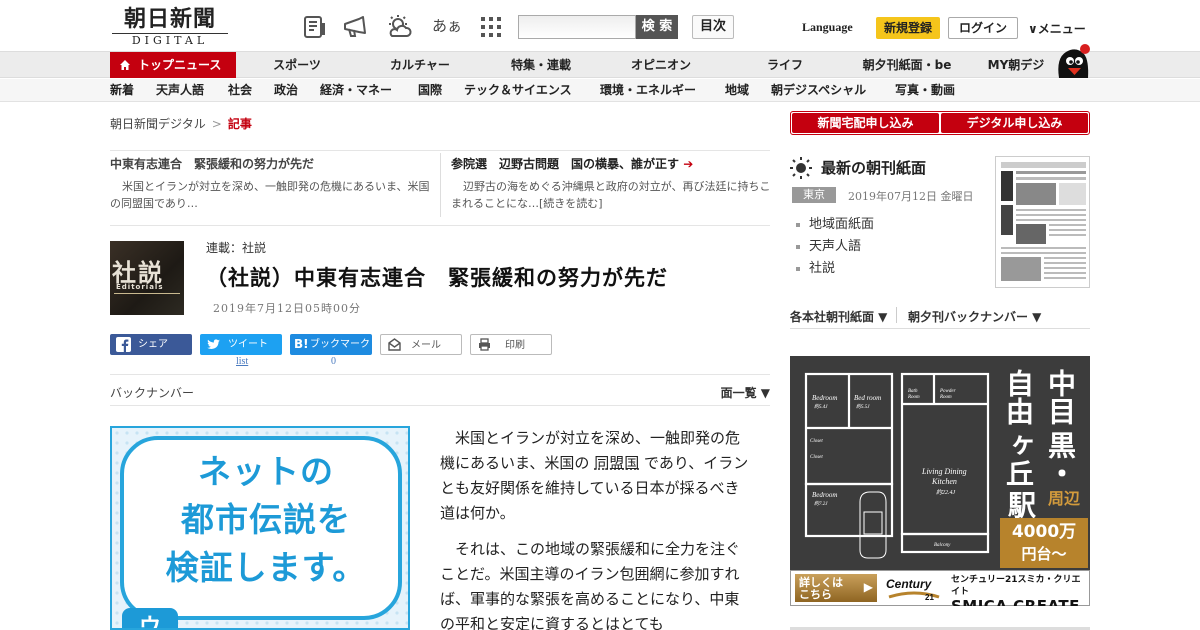  I want to click on svg-text: Balcony, so click(942, 545).